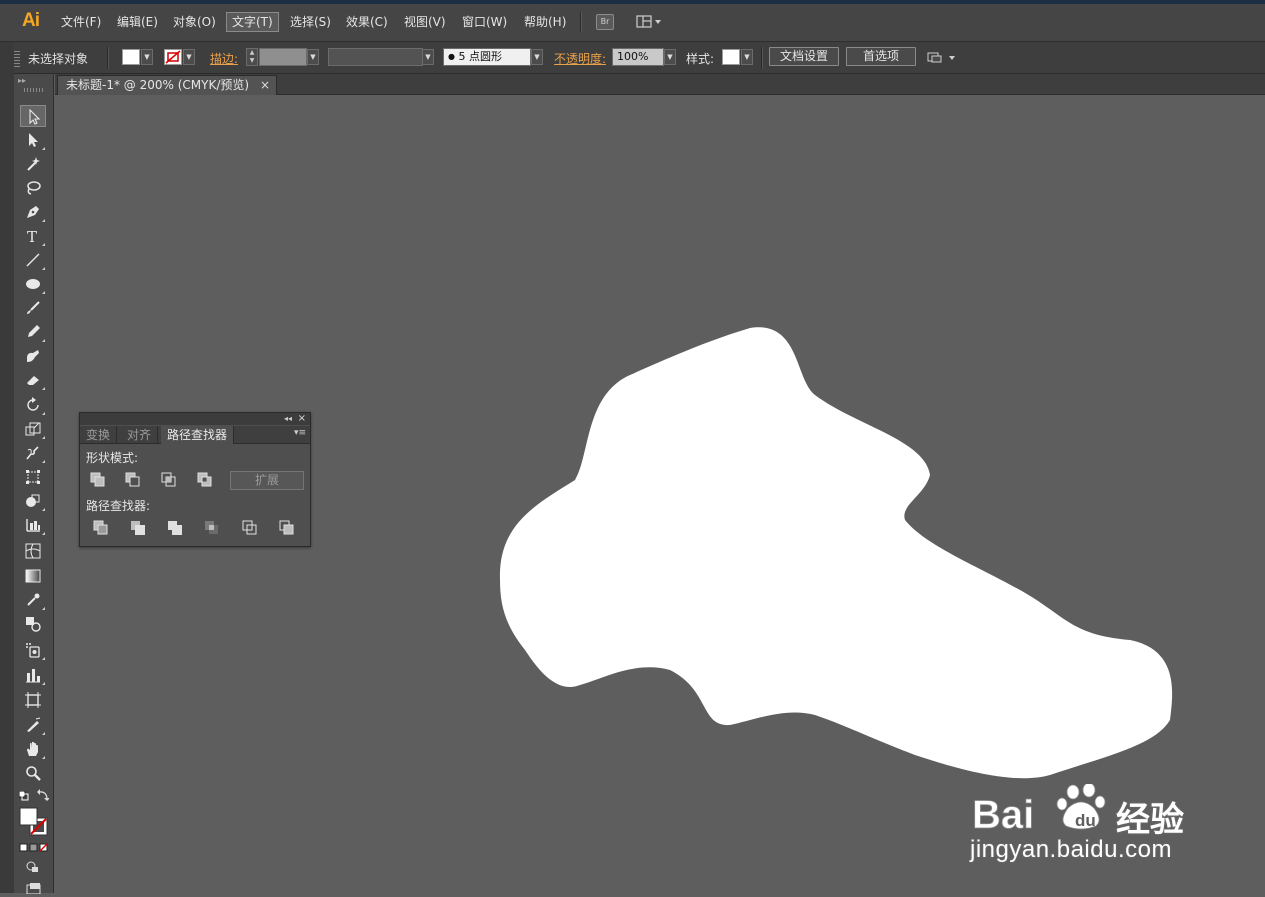  I want to click on paintbrush-tool, so click(33, 308).